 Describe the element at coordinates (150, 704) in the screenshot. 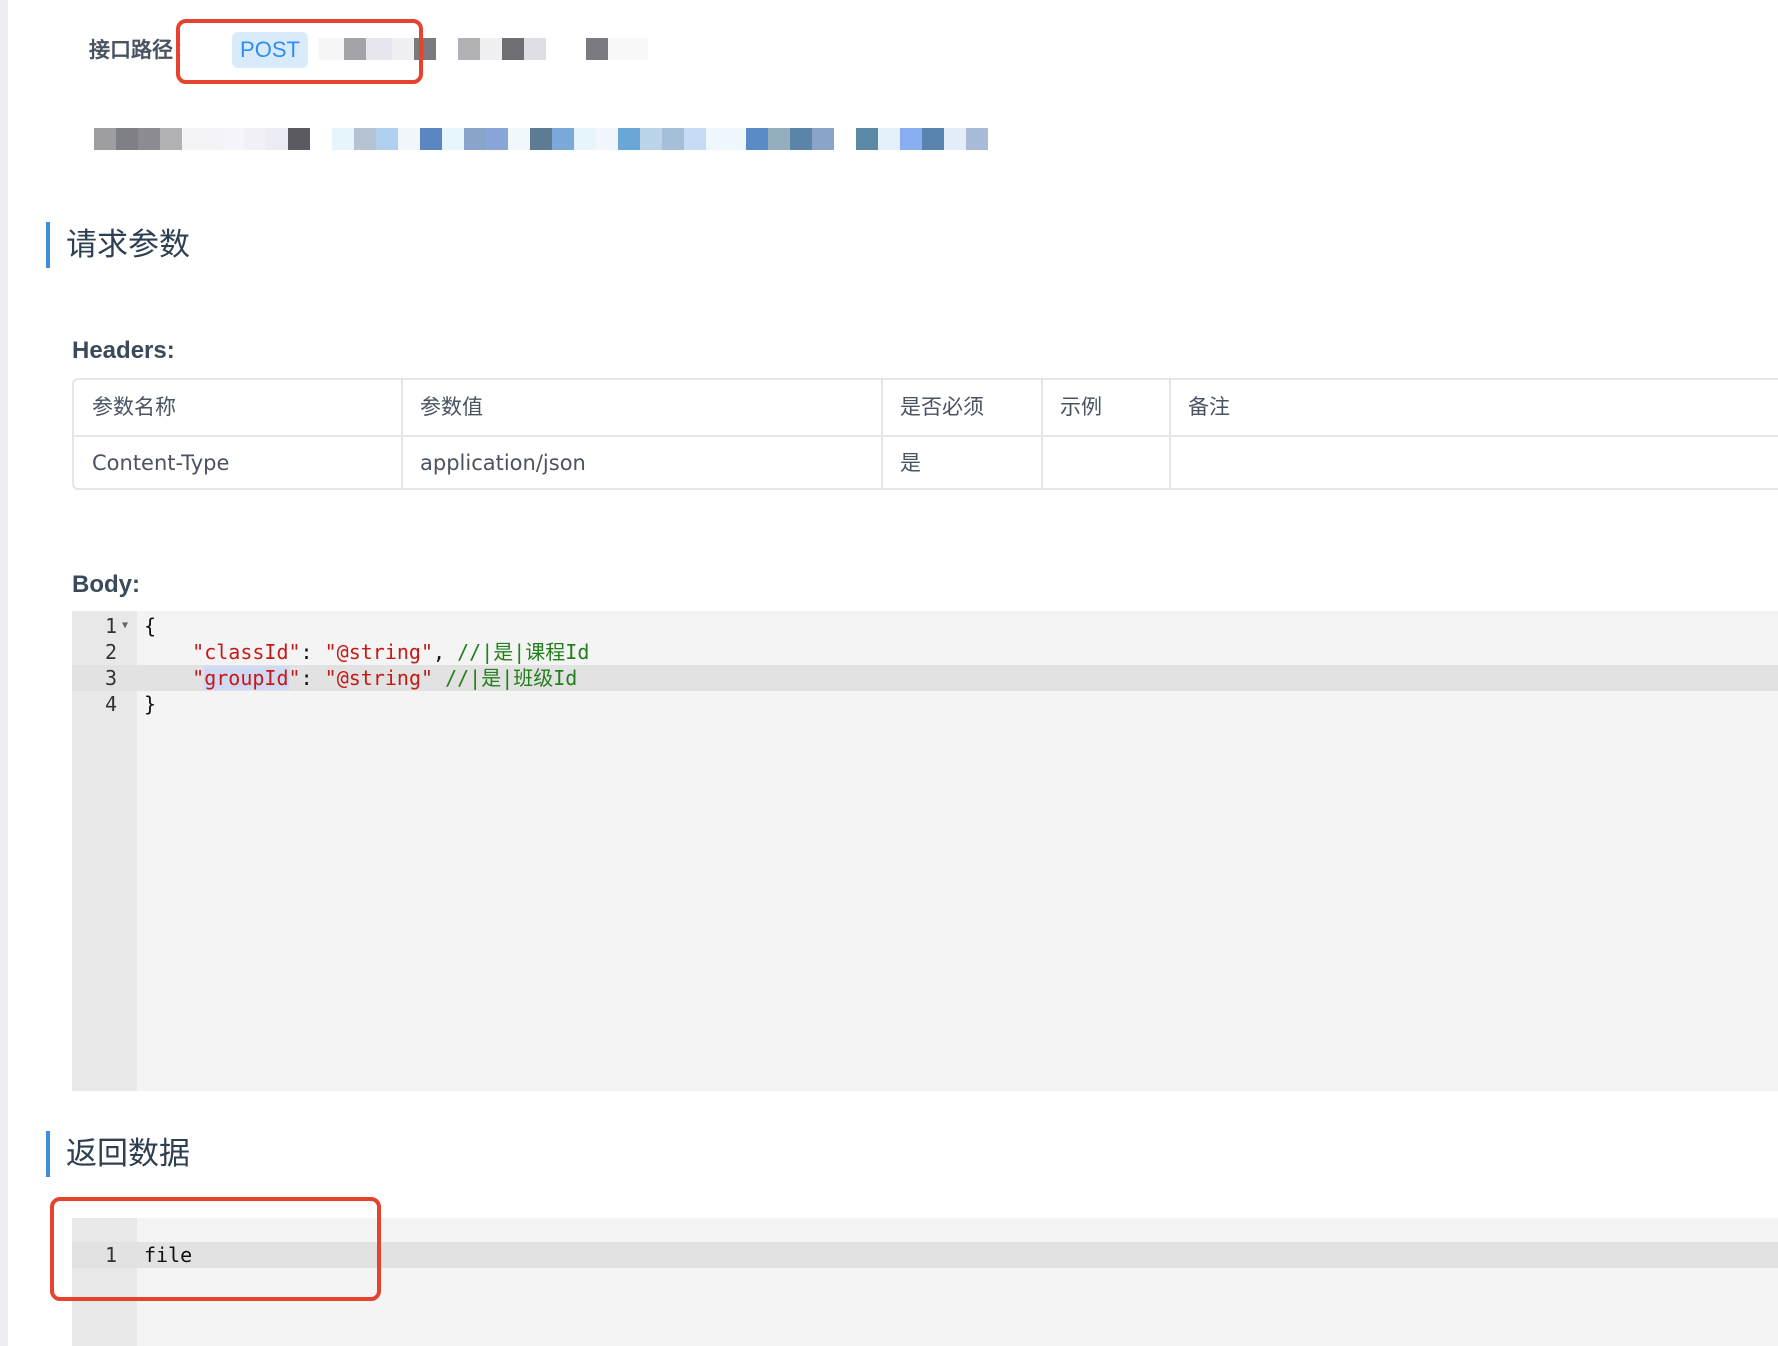

I see `code-brace: }` at that location.